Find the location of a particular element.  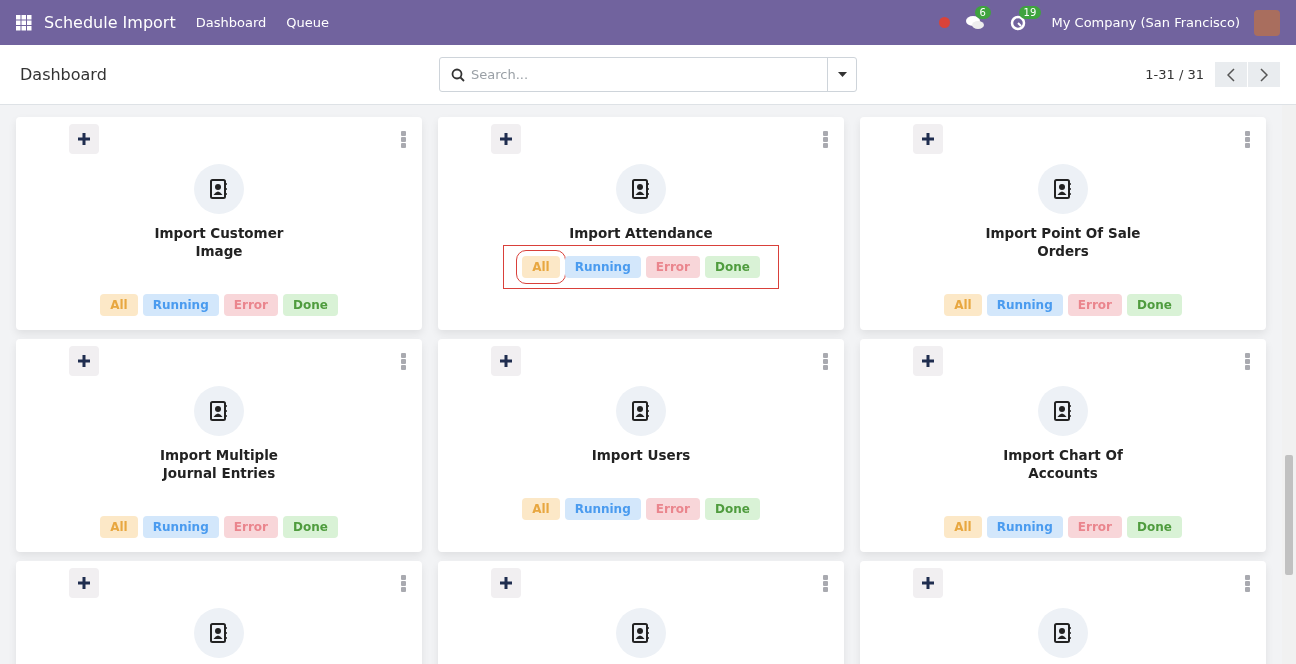

card-title: Import Chart Of Accounts is located at coordinates (1063, 464).